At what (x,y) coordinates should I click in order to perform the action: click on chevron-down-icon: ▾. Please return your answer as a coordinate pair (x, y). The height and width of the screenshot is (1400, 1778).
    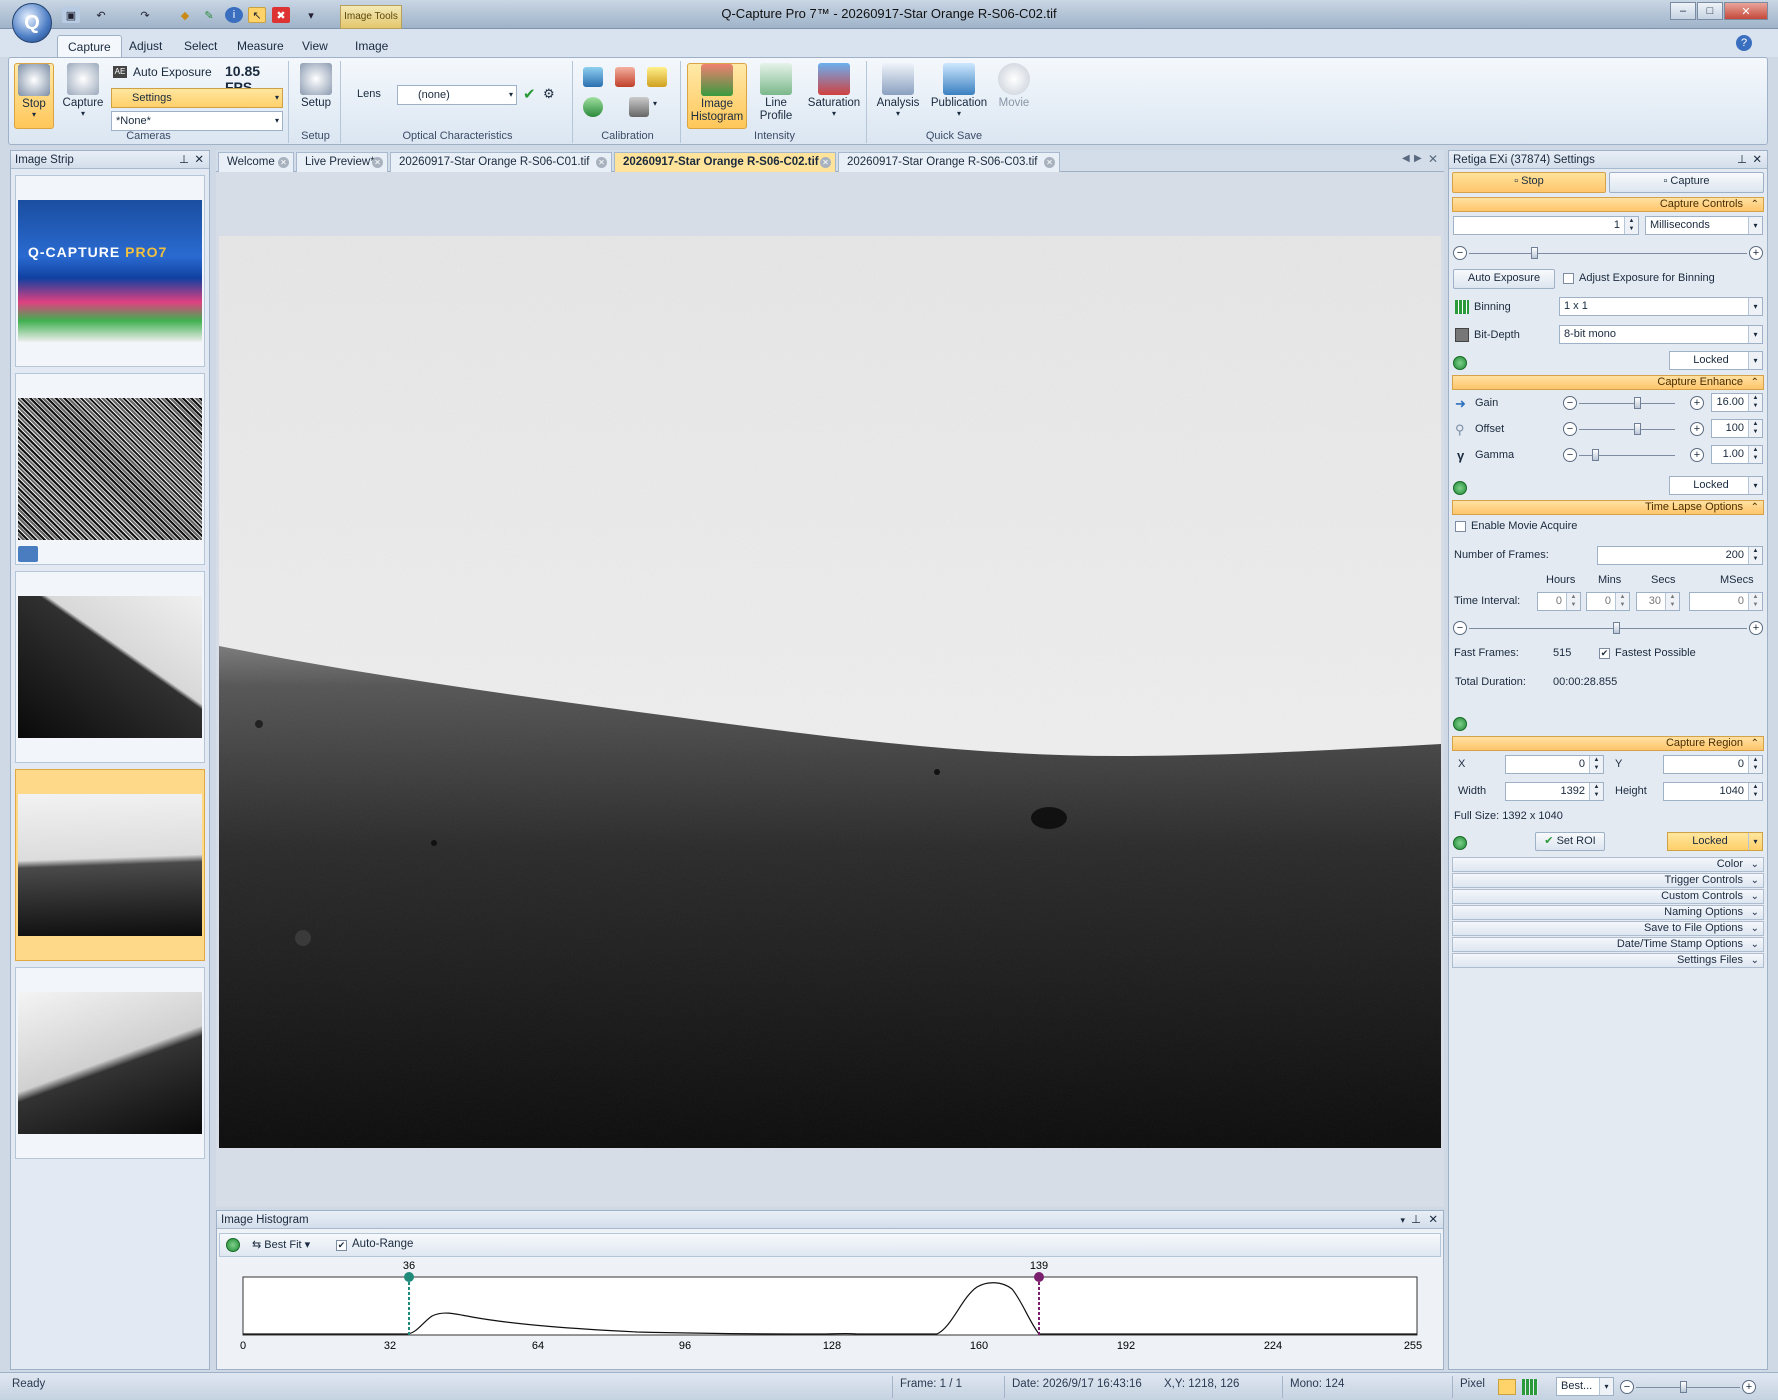
    Looking at the image, I should click on (1402, 1220).